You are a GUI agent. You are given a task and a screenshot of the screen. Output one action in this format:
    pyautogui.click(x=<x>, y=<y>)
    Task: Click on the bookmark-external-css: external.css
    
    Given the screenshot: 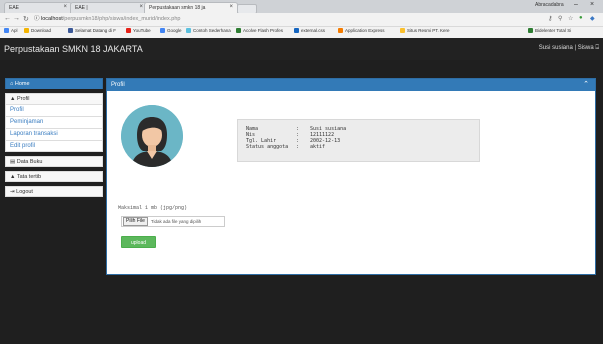 What is the action you would take?
    pyautogui.click(x=309, y=30)
    